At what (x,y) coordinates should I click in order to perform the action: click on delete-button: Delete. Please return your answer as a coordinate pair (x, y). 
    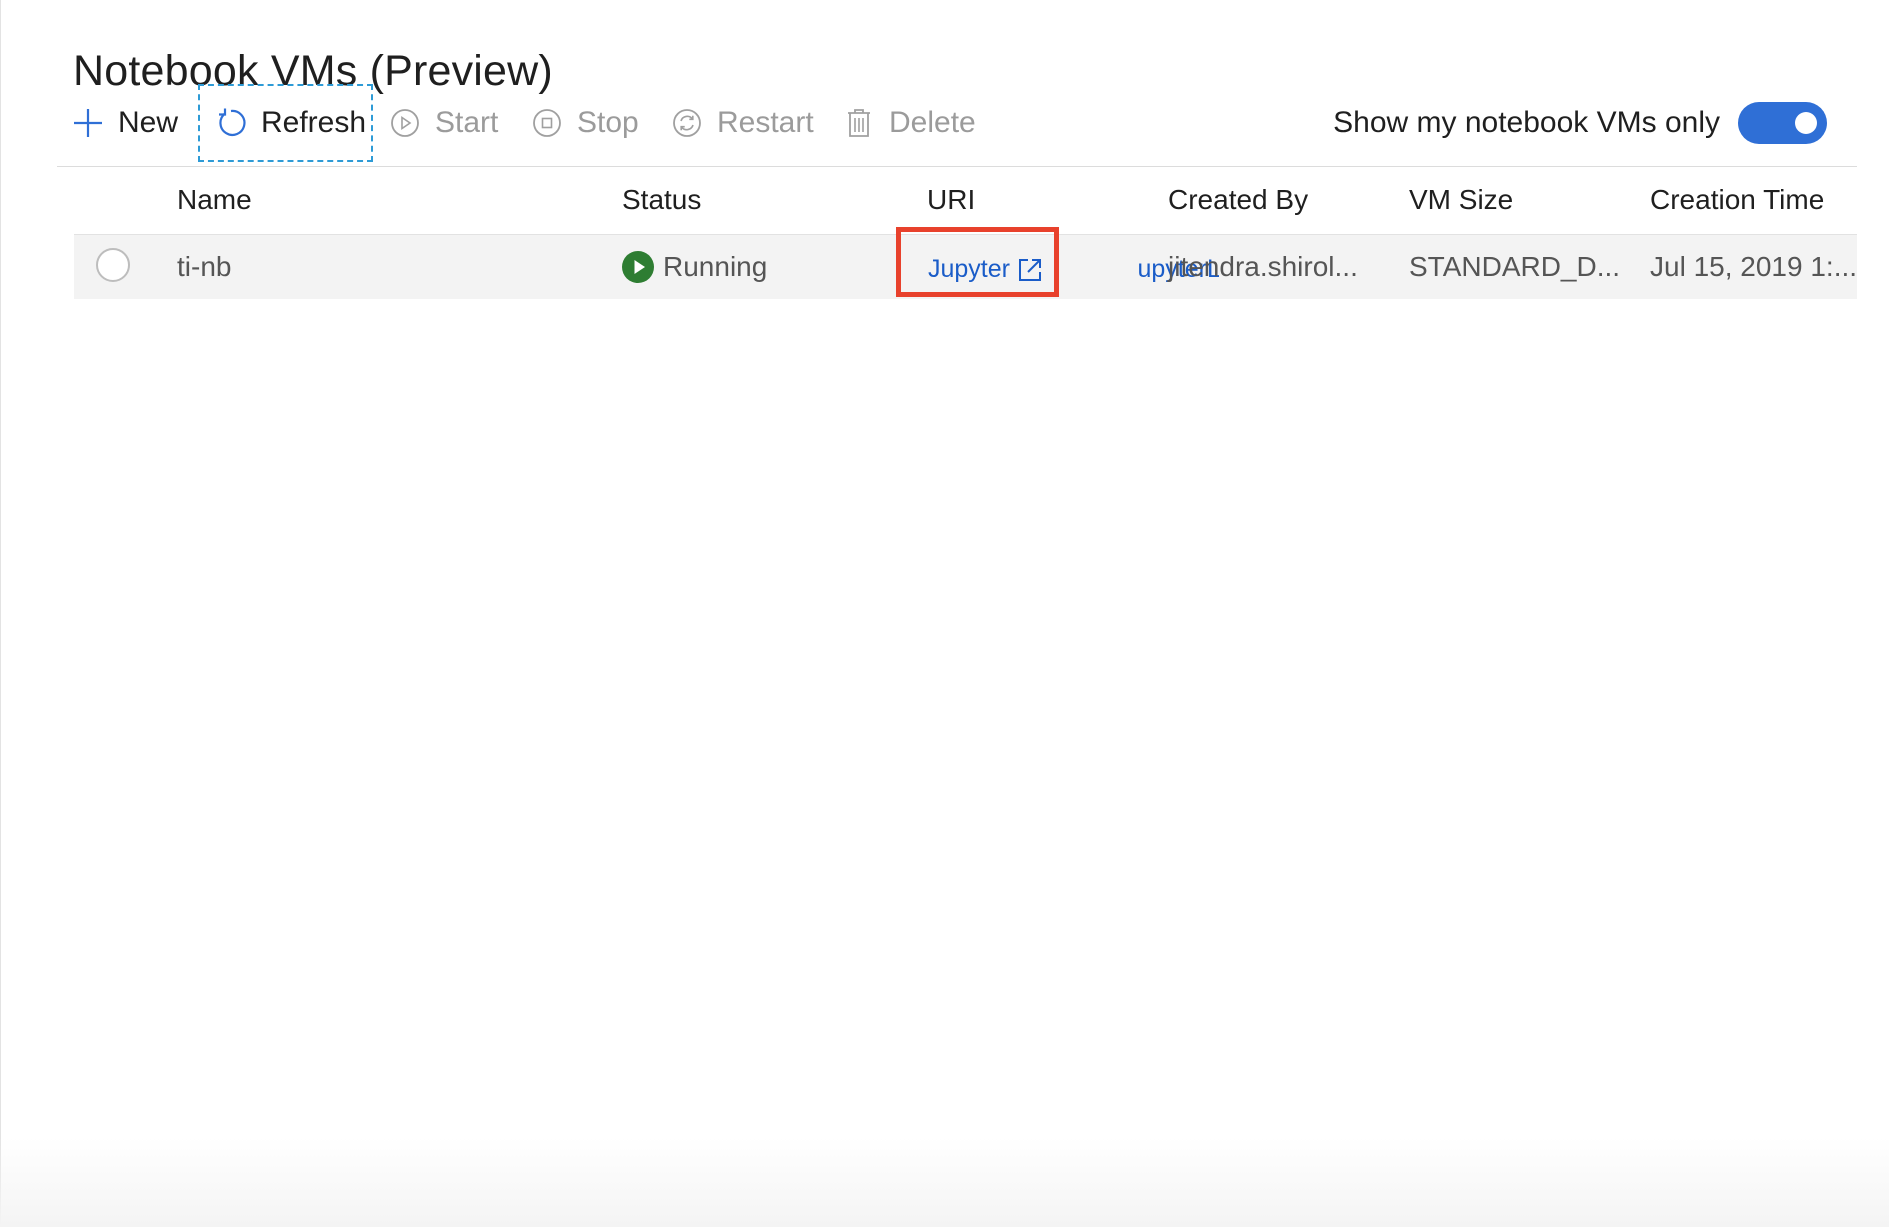
    Looking at the image, I should click on (910, 123).